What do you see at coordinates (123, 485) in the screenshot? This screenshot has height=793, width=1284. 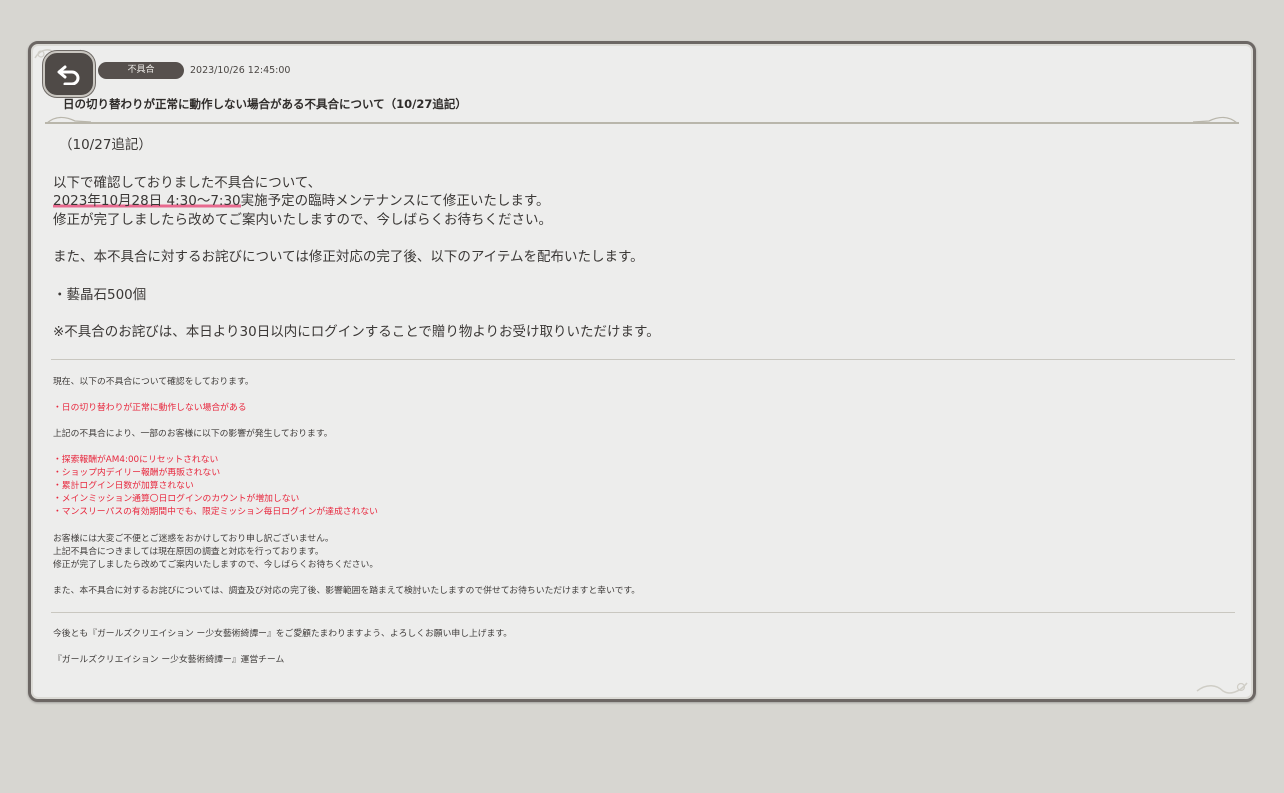 I see `impact-item: ・累計ログイン日数が加算されない` at bounding box center [123, 485].